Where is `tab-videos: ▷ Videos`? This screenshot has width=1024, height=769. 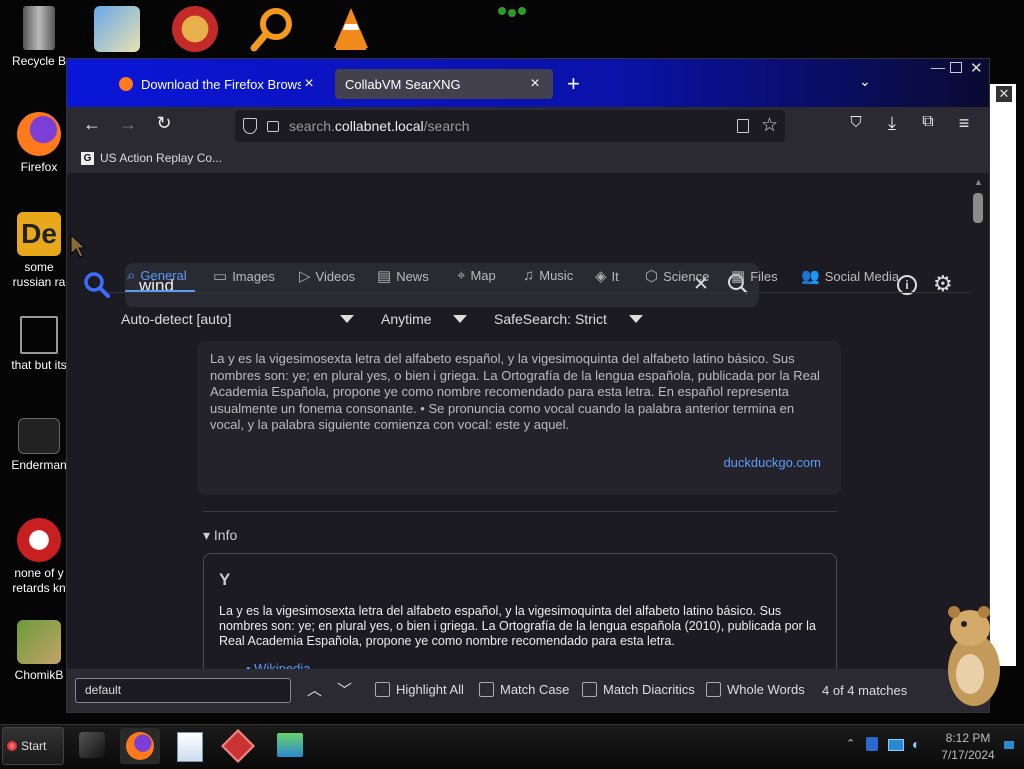 tab-videos: ▷ Videos is located at coordinates (327, 276).